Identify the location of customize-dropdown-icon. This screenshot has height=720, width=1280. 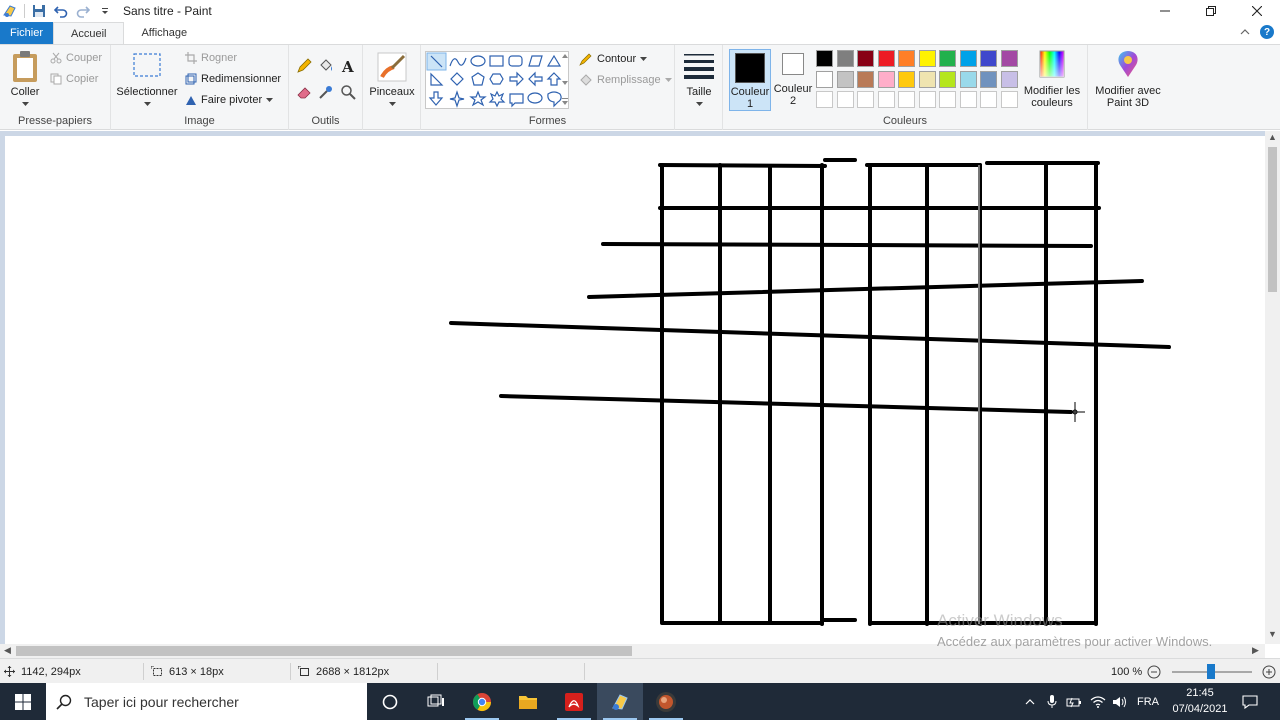
(105, 11).